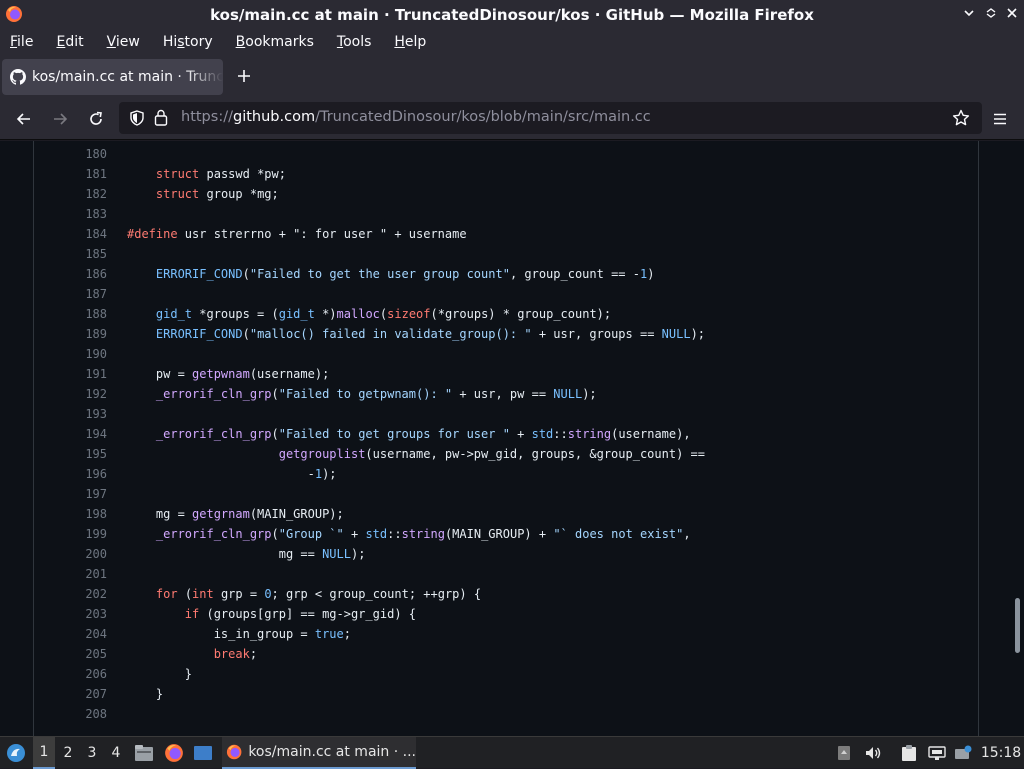  Describe the element at coordinates (873, 753) in the screenshot. I see `tray-volume` at that location.